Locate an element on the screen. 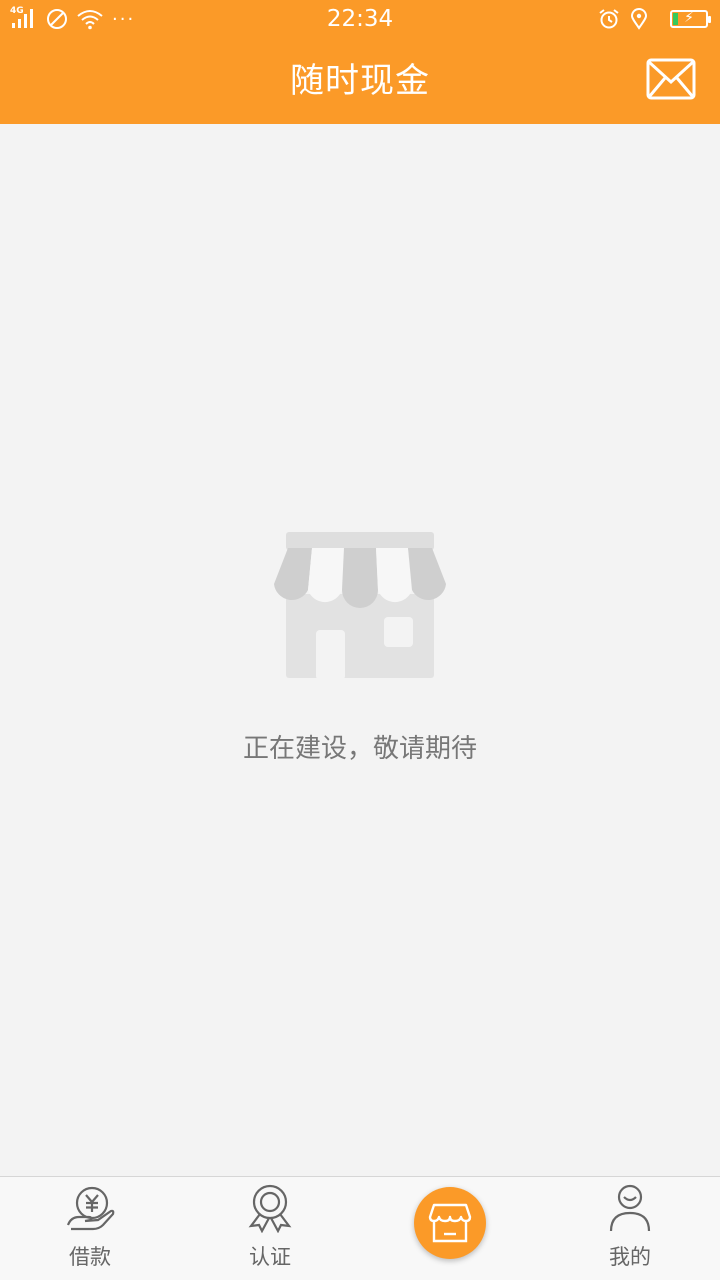 This screenshot has height=1280, width=720. tab-verify: 认证 is located at coordinates (270, 1228).